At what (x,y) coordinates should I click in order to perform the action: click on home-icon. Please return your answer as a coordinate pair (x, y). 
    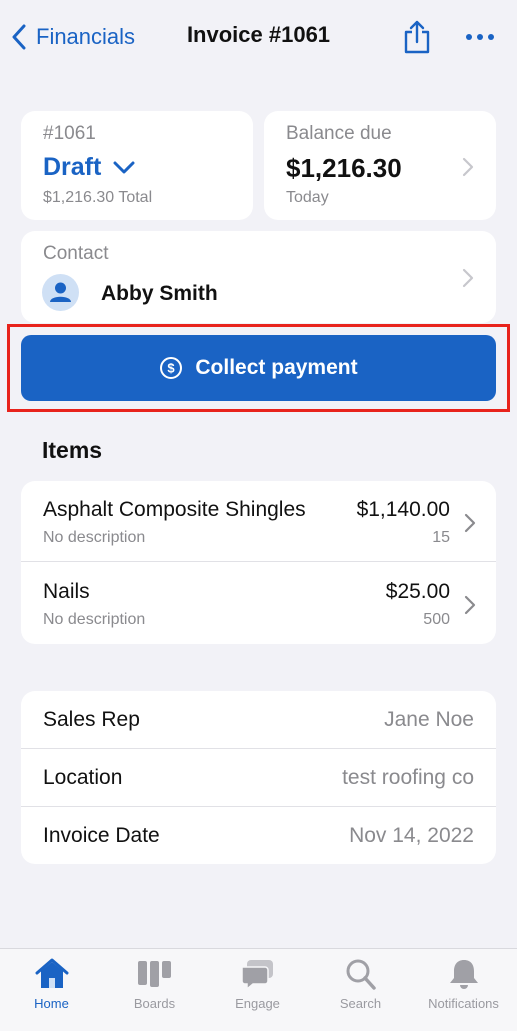
    Looking at the image, I should click on (51, 973).